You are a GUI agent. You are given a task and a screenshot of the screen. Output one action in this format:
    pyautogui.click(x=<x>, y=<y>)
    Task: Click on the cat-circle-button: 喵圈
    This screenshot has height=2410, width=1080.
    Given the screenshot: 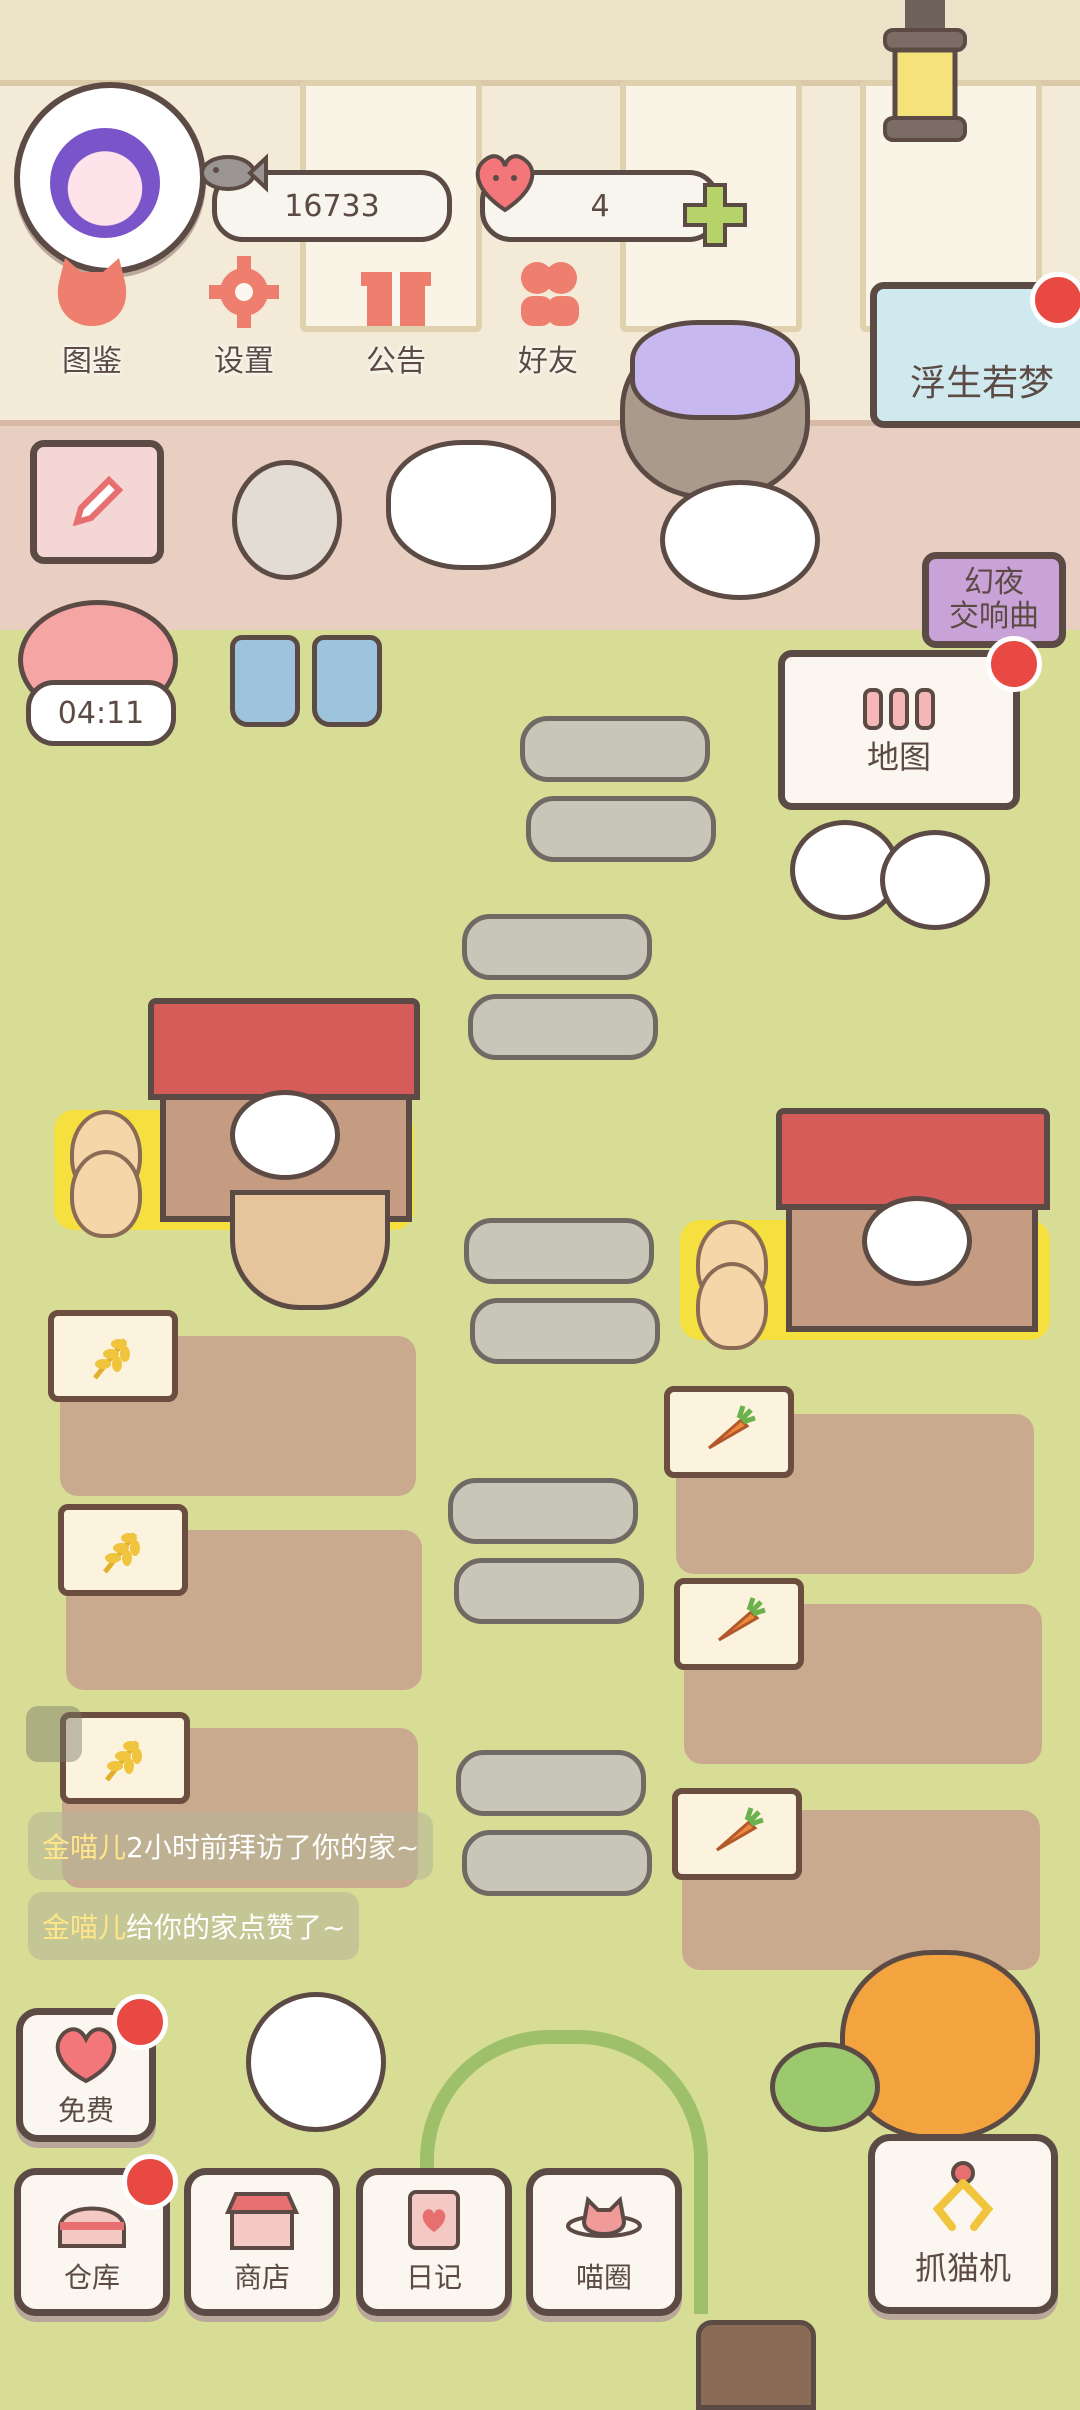 What is the action you would take?
    pyautogui.click(x=604, y=2242)
    